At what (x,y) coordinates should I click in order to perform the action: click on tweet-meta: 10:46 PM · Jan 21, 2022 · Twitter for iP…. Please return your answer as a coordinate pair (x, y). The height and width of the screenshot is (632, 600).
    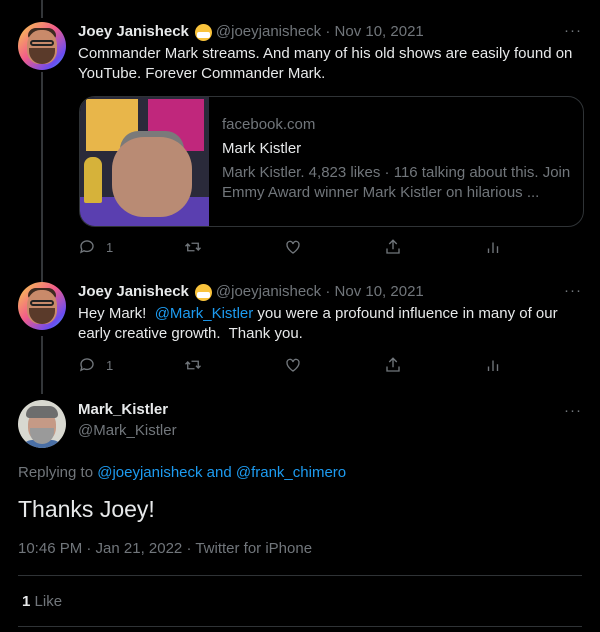
    Looking at the image, I should click on (165, 549).